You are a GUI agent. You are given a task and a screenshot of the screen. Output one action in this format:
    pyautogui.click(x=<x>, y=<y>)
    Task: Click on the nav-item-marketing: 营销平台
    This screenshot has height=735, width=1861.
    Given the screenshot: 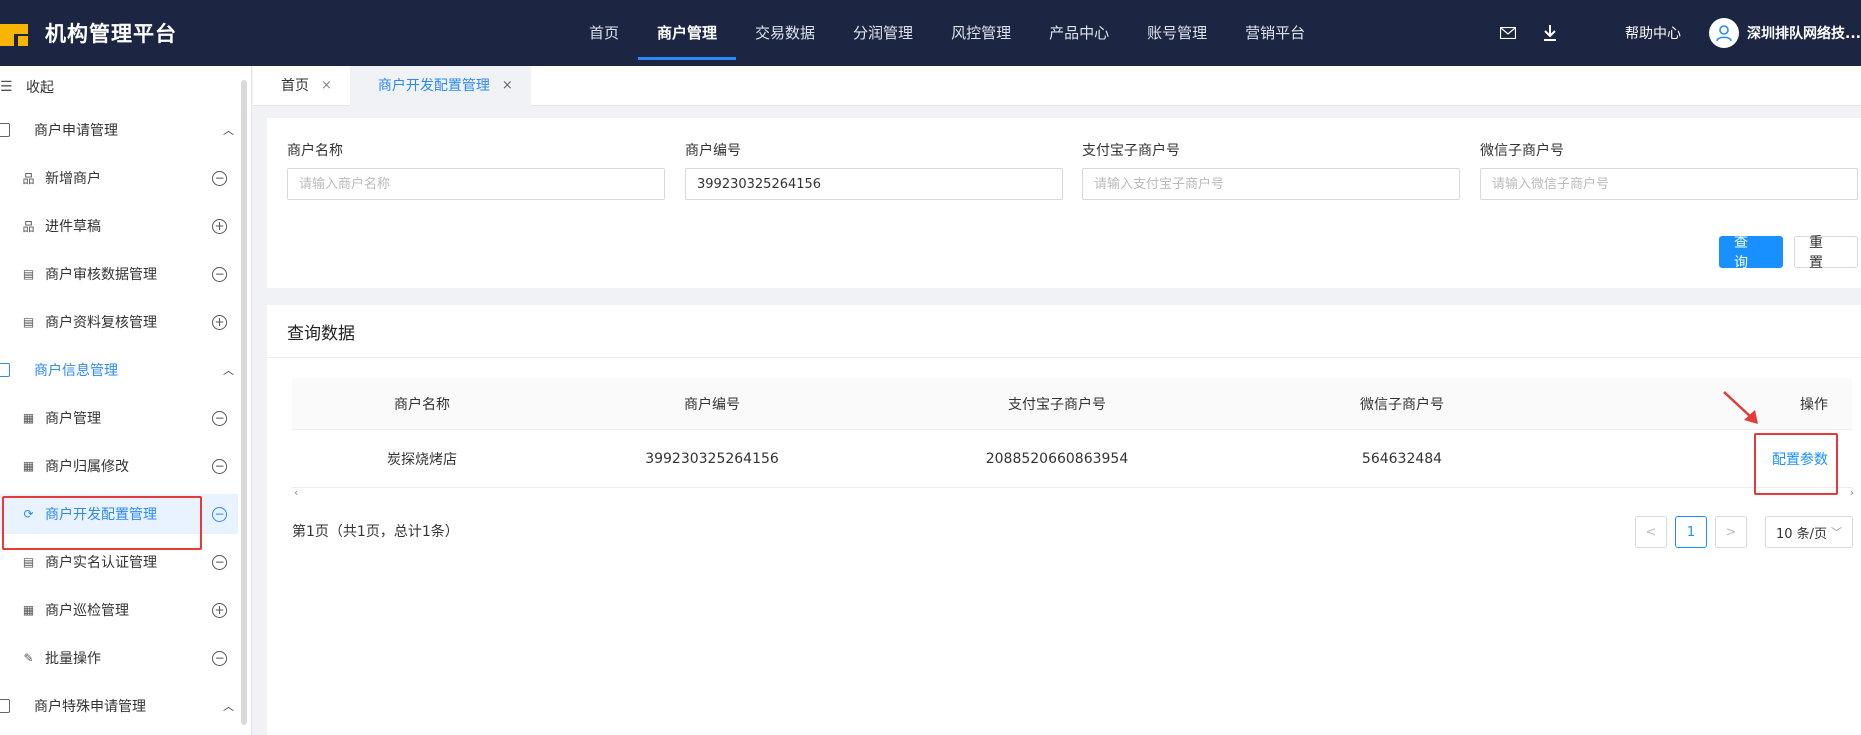 What is the action you would take?
    pyautogui.click(x=1275, y=33)
    